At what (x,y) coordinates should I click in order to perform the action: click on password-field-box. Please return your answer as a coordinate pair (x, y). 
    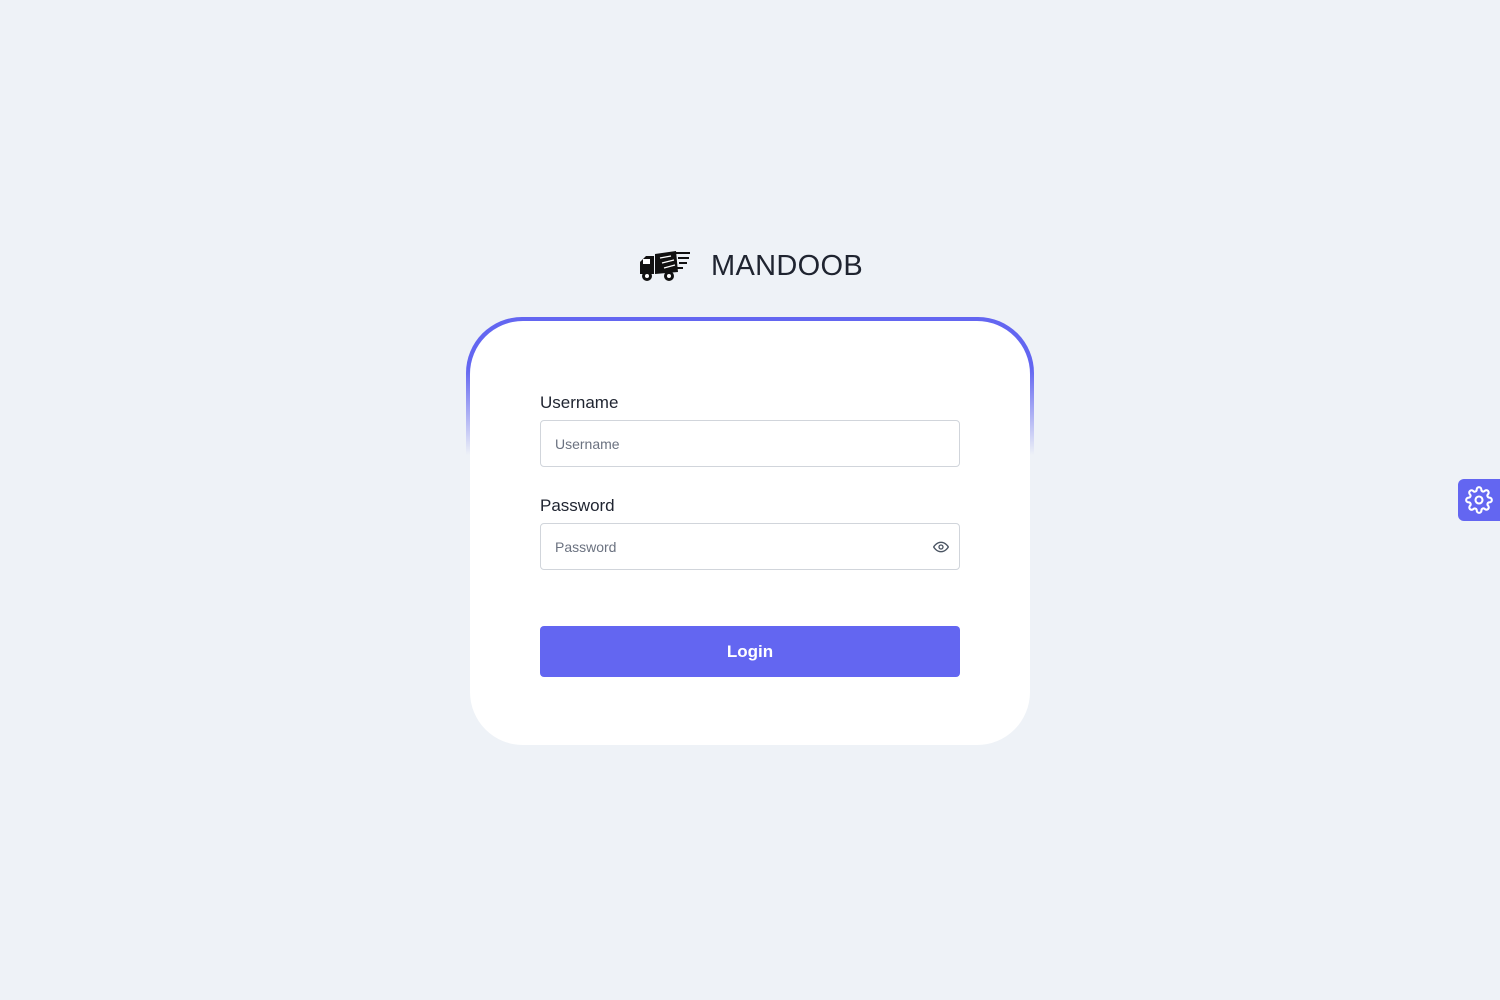
    Looking at the image, I should click on (750, 546).